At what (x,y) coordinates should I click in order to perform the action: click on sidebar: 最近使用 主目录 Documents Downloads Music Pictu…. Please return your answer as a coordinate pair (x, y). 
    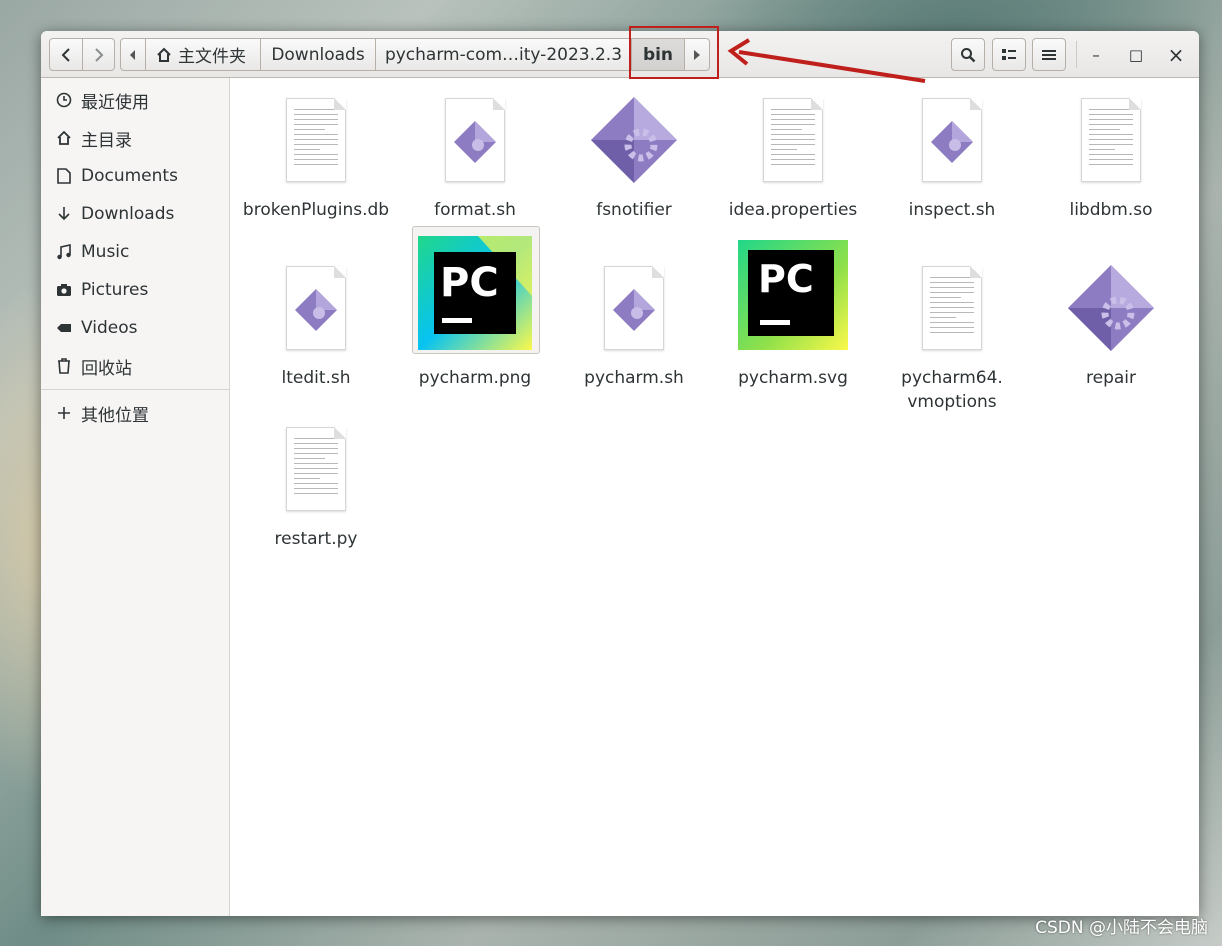
    Looking at the image, I should click on (135, 497).